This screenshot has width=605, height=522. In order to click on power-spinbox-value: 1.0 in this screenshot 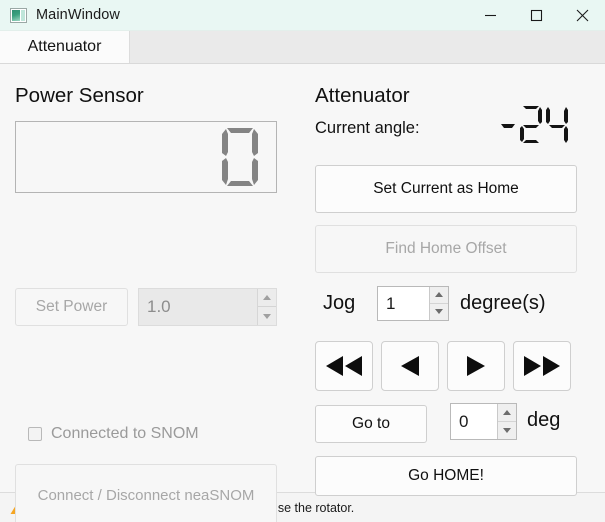, I will do `click(159, 306)`.